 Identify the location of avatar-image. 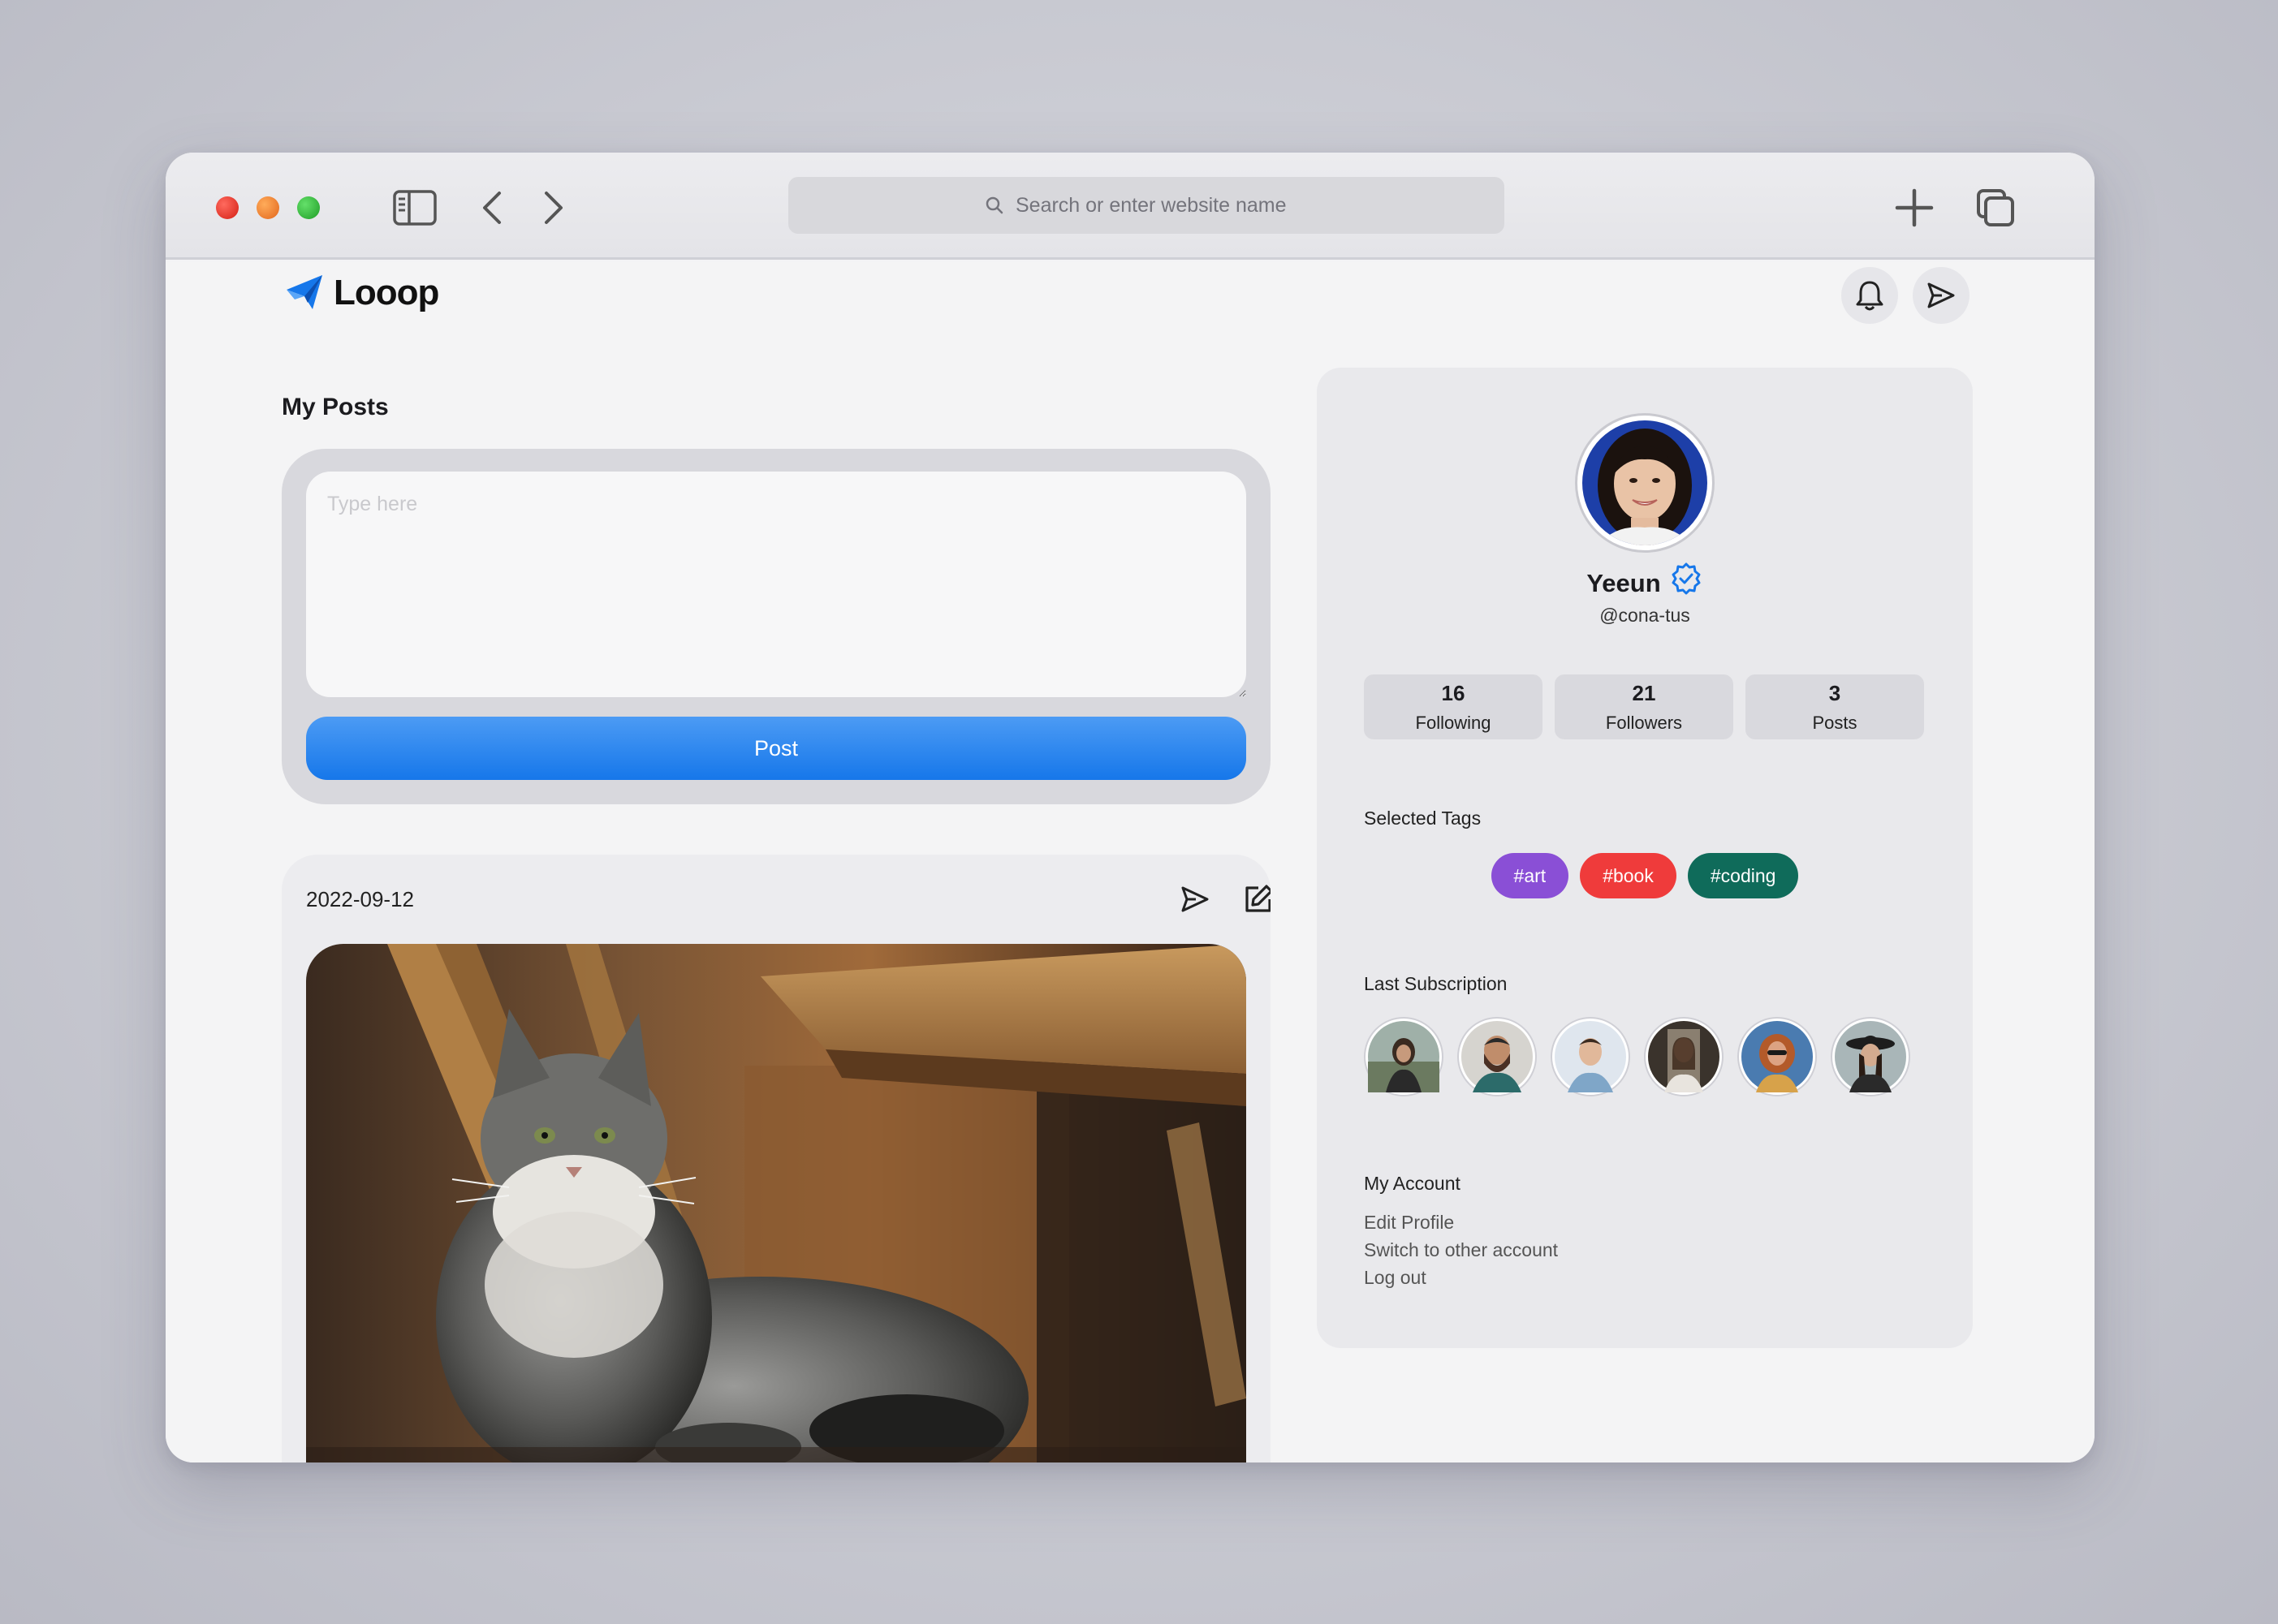
(1645, 482).